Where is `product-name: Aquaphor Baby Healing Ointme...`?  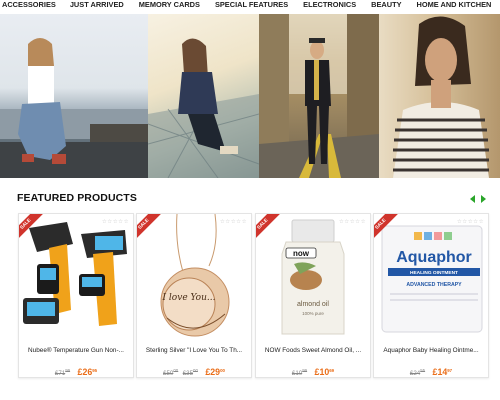
product-name: Aquaphor Baby Healing Ointme... is located at coordinates (431, 350).